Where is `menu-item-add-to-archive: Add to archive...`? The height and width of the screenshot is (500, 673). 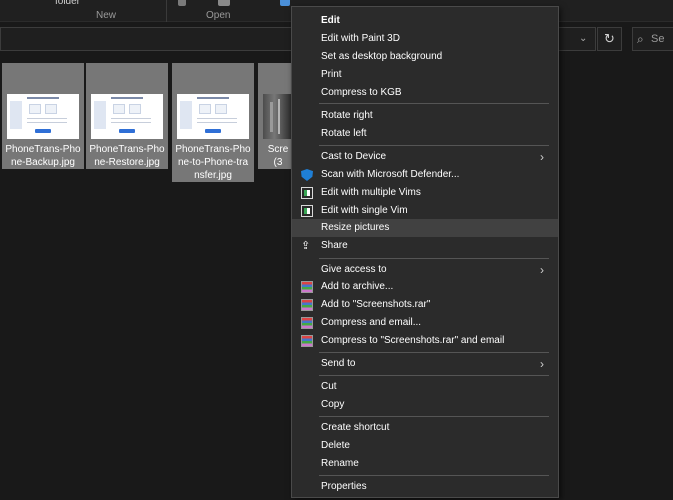
menu-item-add-to-archive: Add to archive... is located at coordinates (425, 287).